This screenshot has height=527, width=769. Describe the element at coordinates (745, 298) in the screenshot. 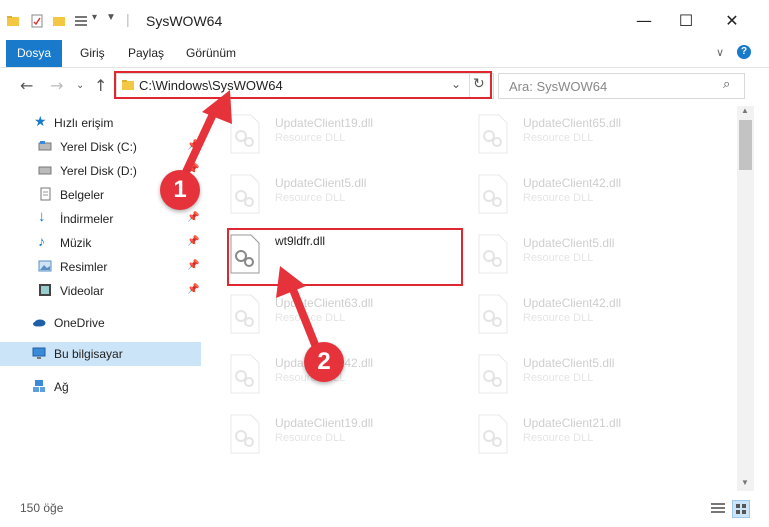

I see `vertical-scrollbar: ▲ ▼` at that location.